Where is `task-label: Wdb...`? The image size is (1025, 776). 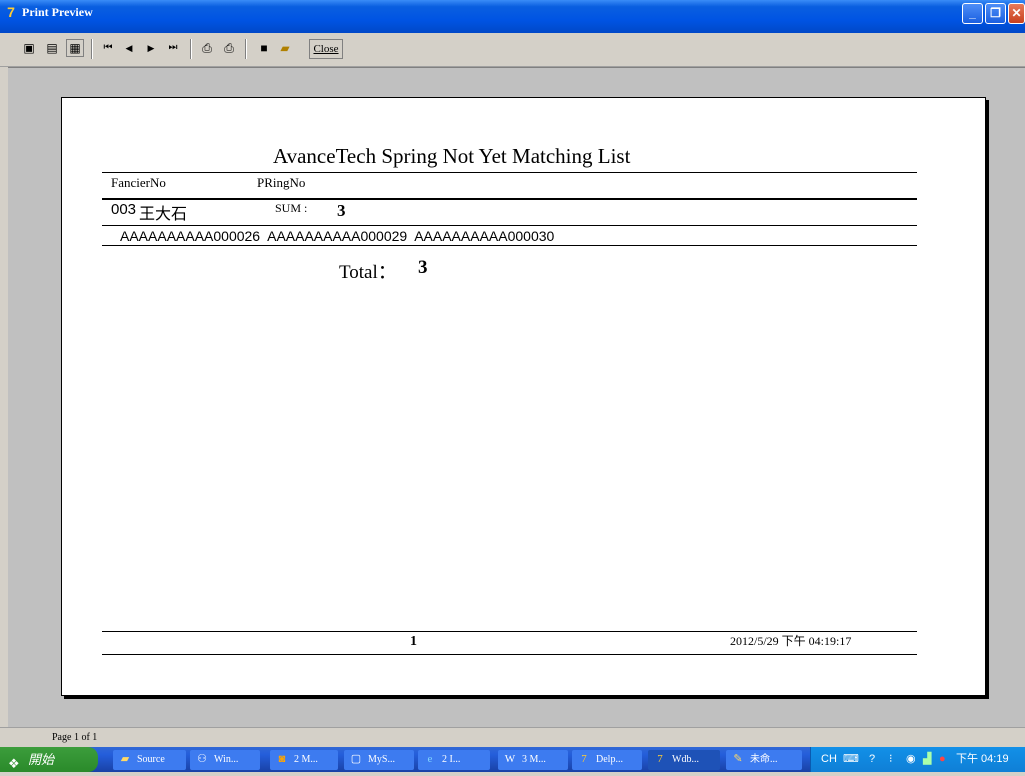 task-label: Wdb... is located at coordinates (685, 759).